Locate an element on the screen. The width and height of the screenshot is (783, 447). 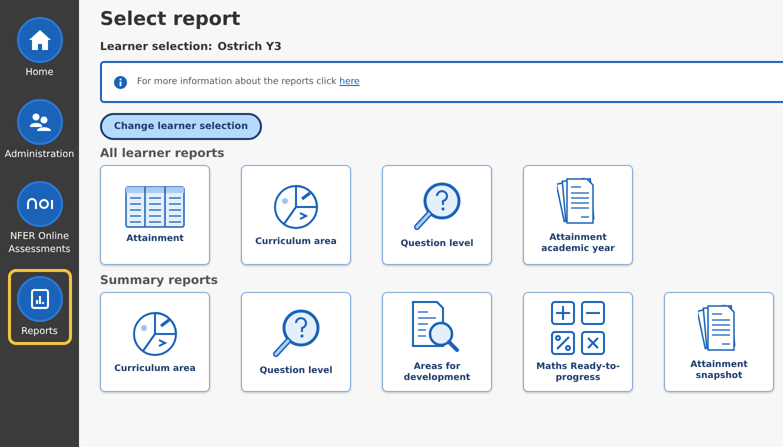
table-icon is located at coordinates (155, 207).